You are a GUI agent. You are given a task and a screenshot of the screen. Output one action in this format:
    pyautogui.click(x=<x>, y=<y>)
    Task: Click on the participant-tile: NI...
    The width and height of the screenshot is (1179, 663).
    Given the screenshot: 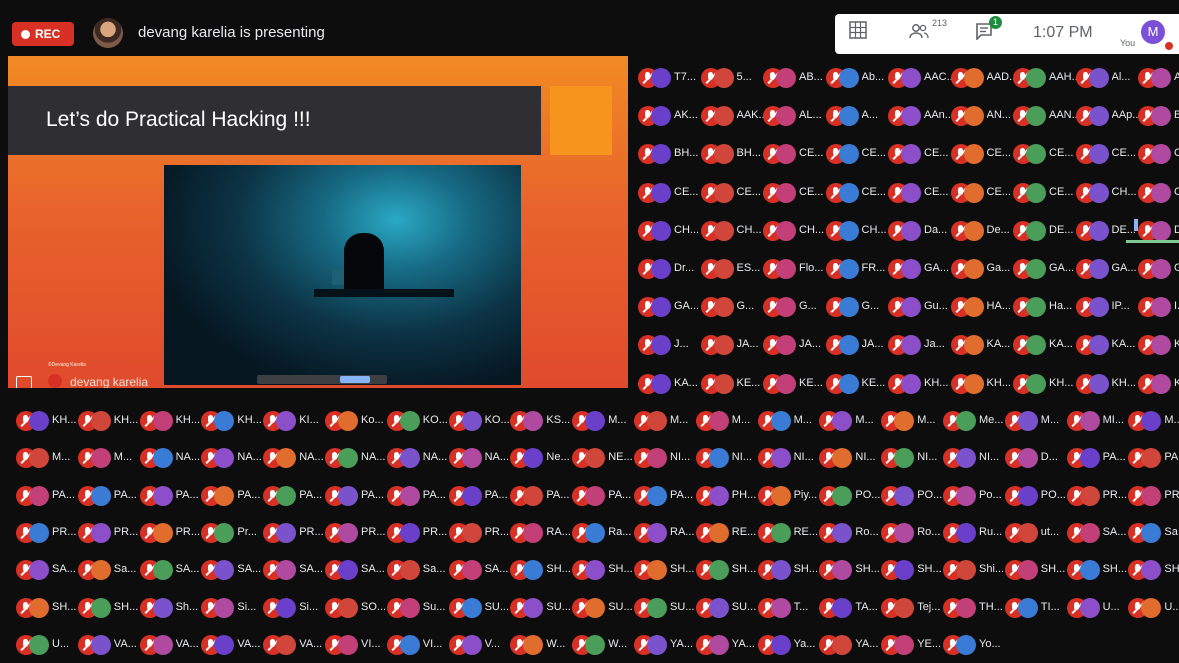 What is the action you would take?
    pyautogui.click(x=724, y=458)
    